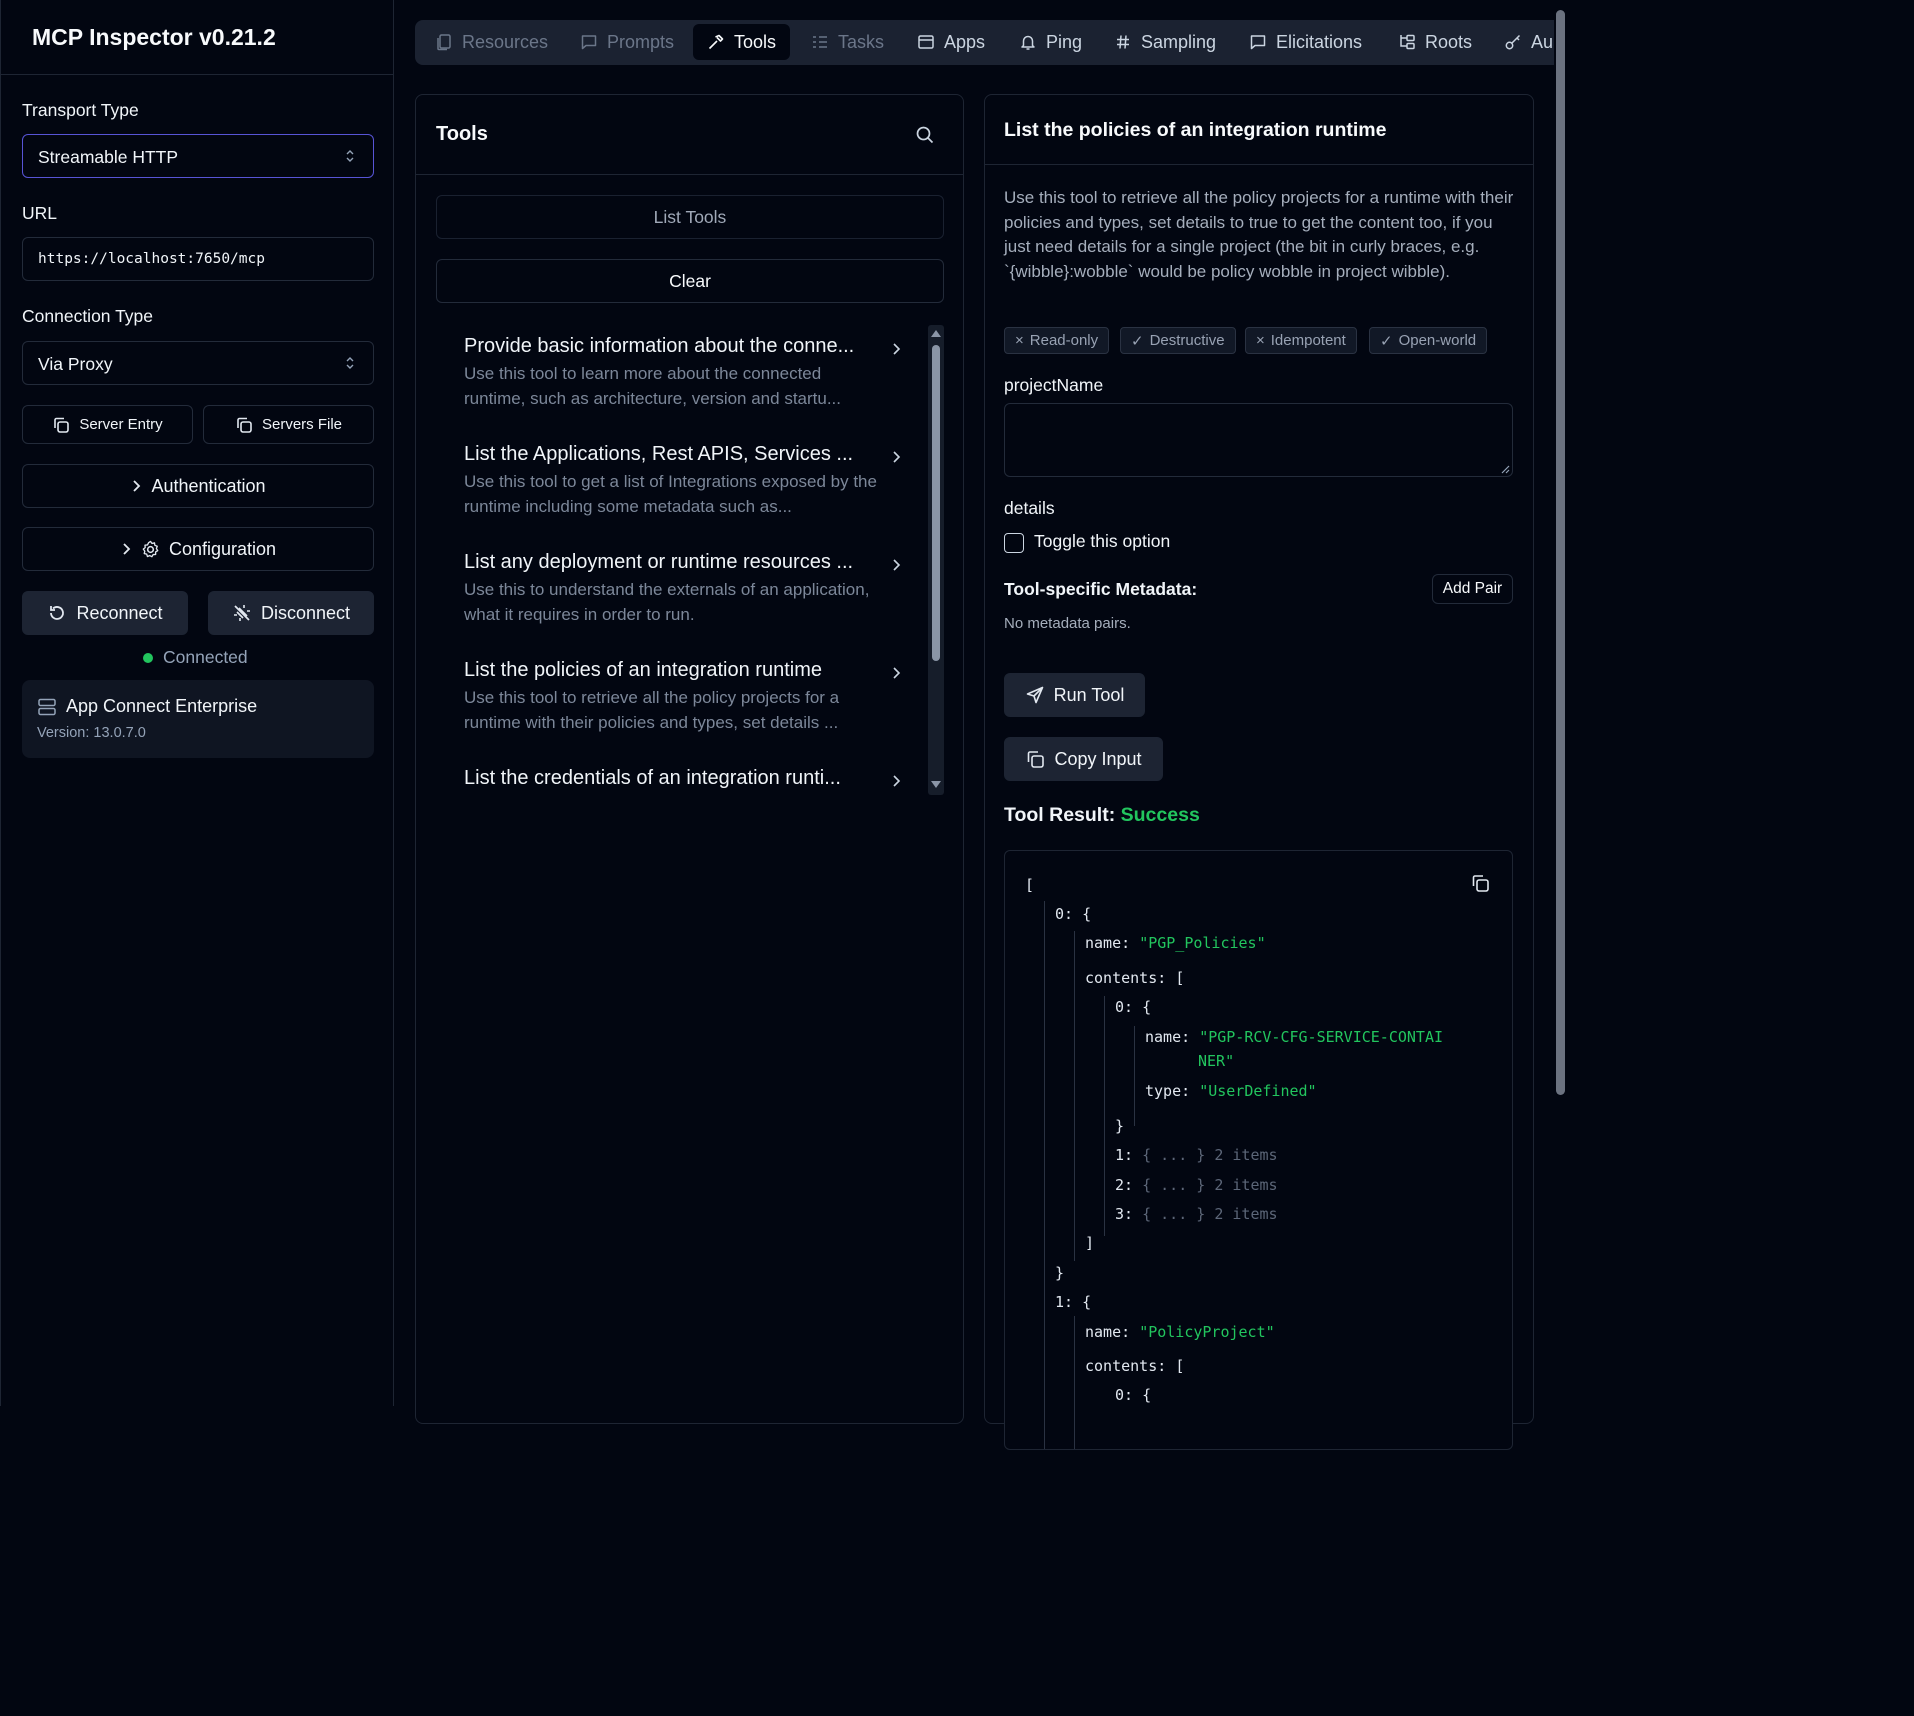  What do you see at coordinates (1231, 1091) in the screenshot?
I see `json-line: type: "UserDefined"` at bounding box center [1231, 1091].